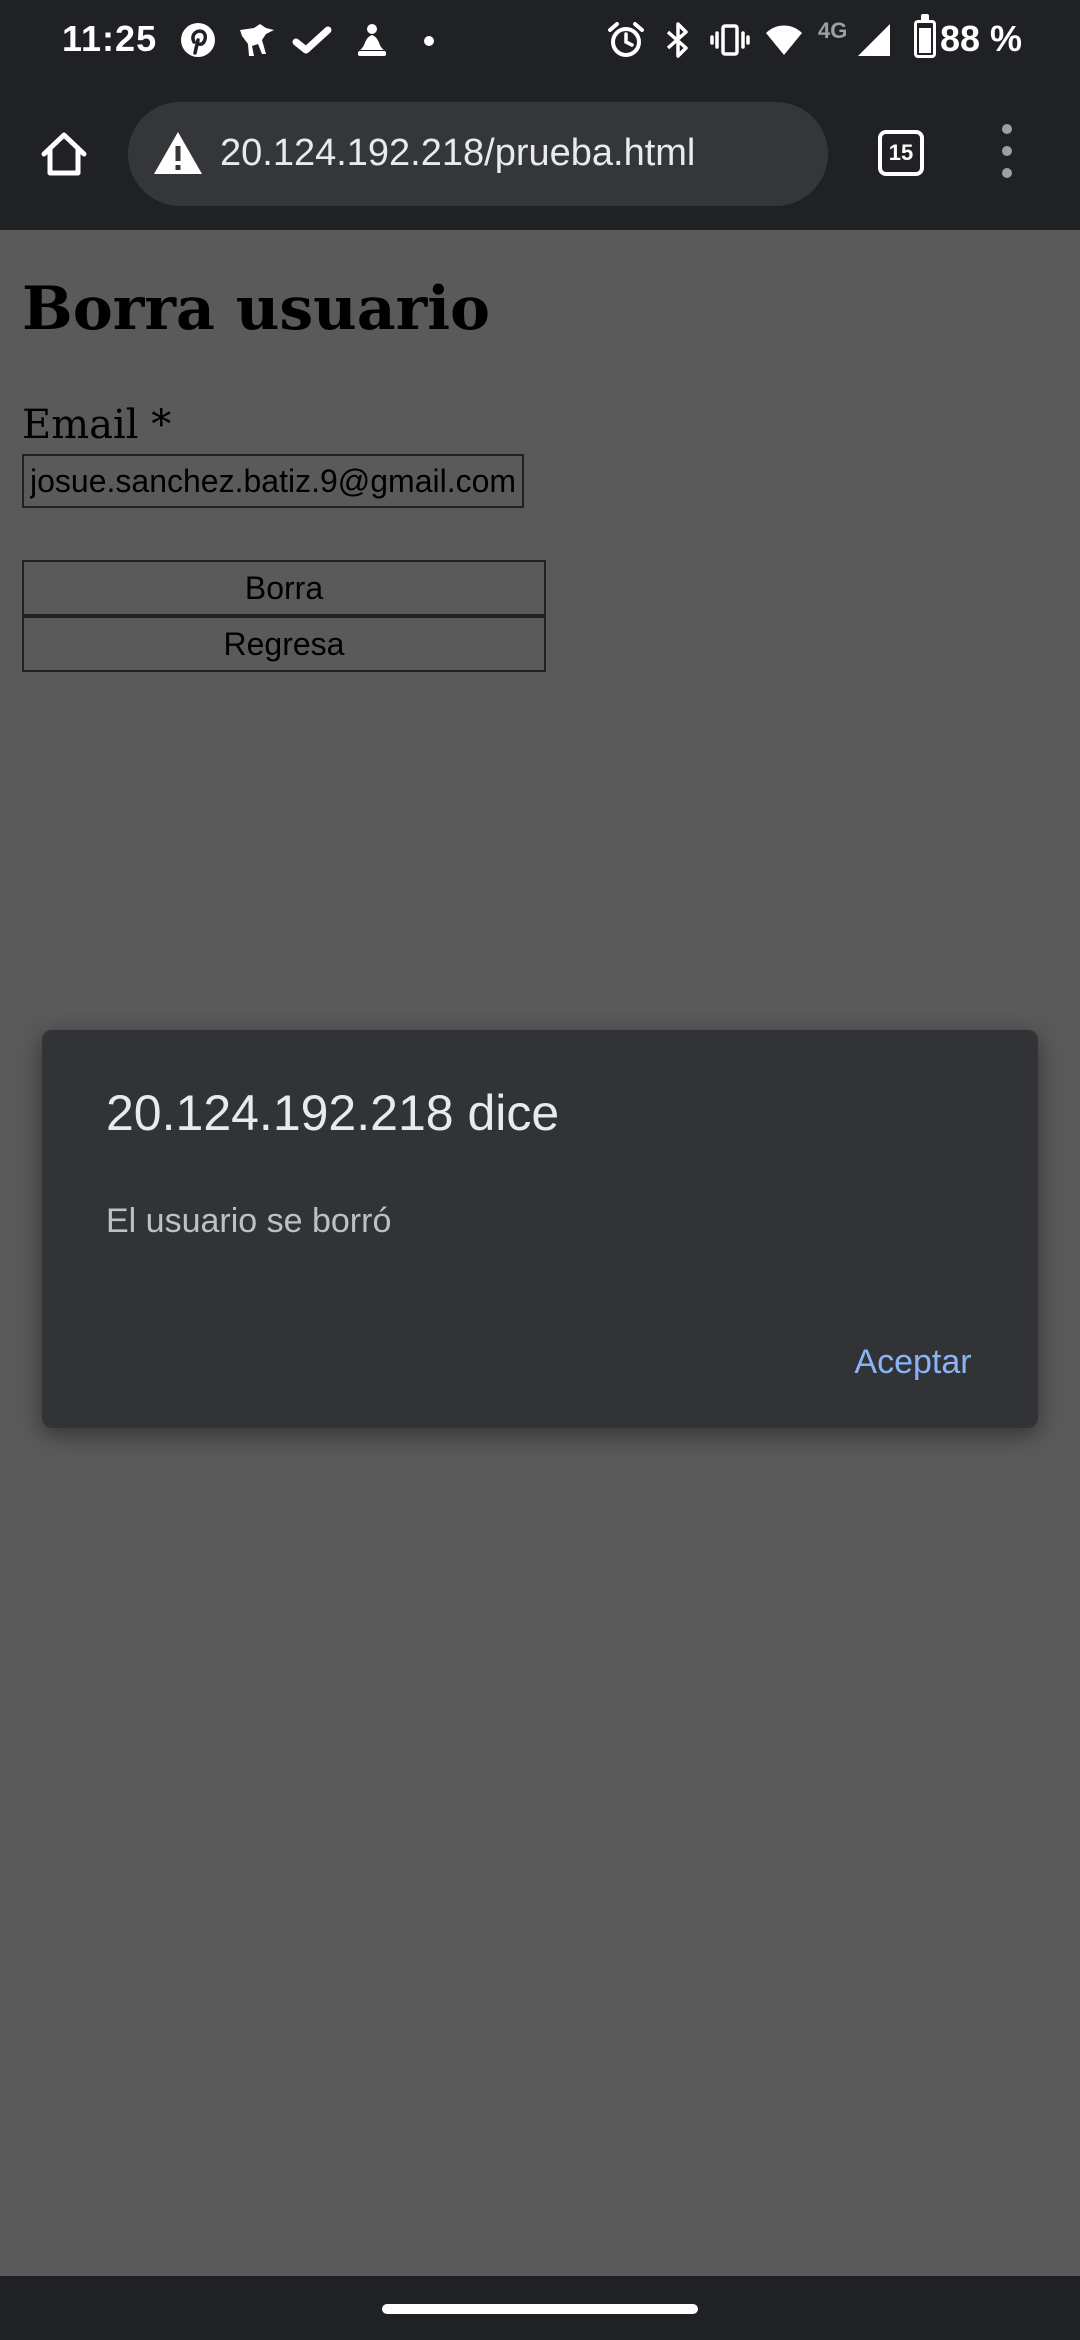  I want to click on battery-fill, so click(925, 40).